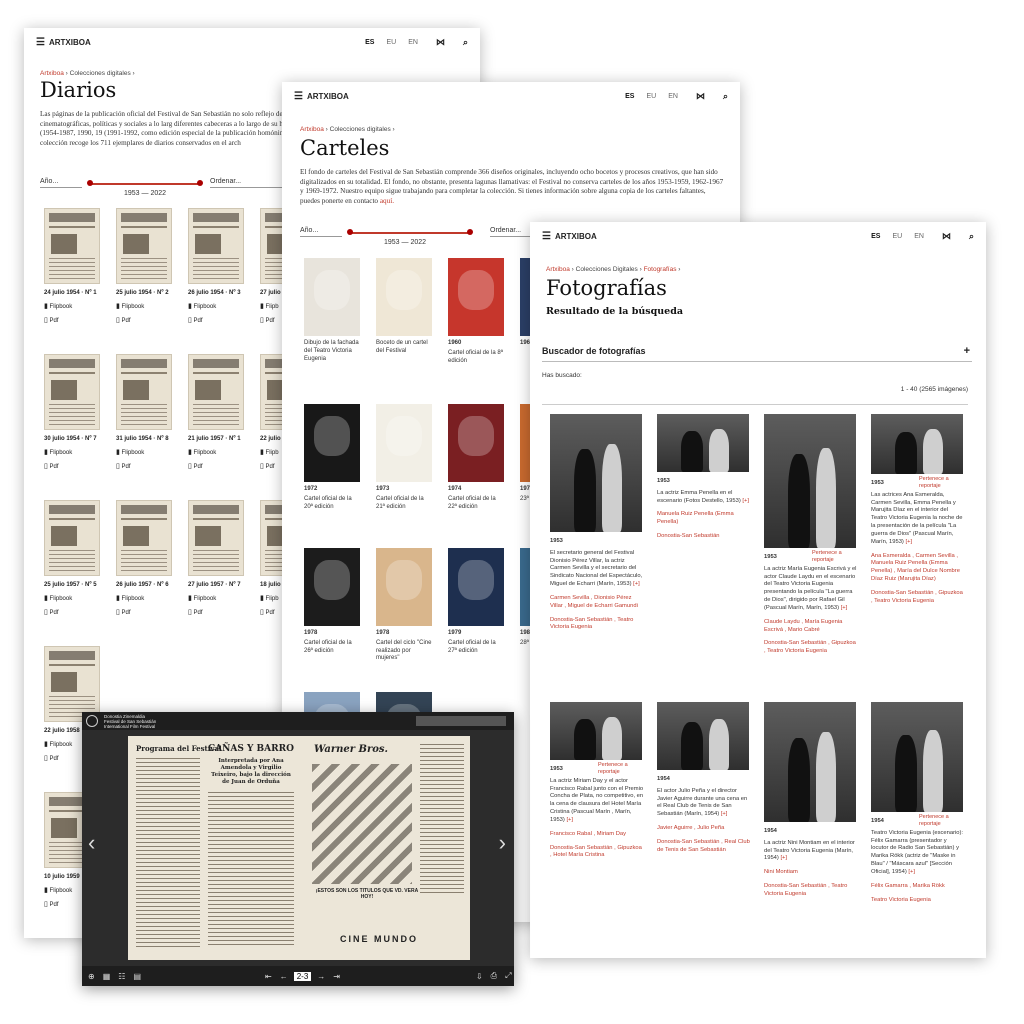  I want to click on search-panel-header: Buscador de fotografías +, so click(757, 353).